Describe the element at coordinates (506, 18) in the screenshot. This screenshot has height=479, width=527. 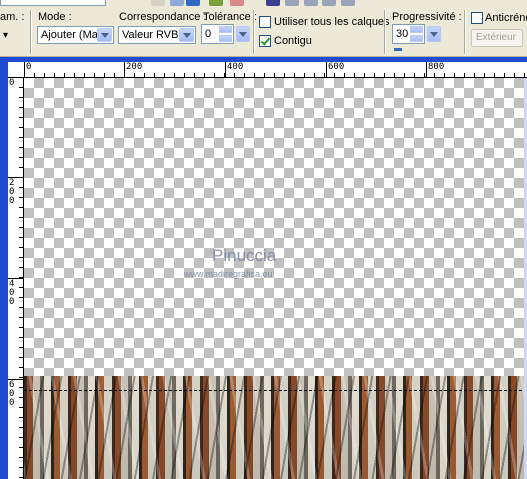
I see `anticrenel-label: Anticrénel` at that location.